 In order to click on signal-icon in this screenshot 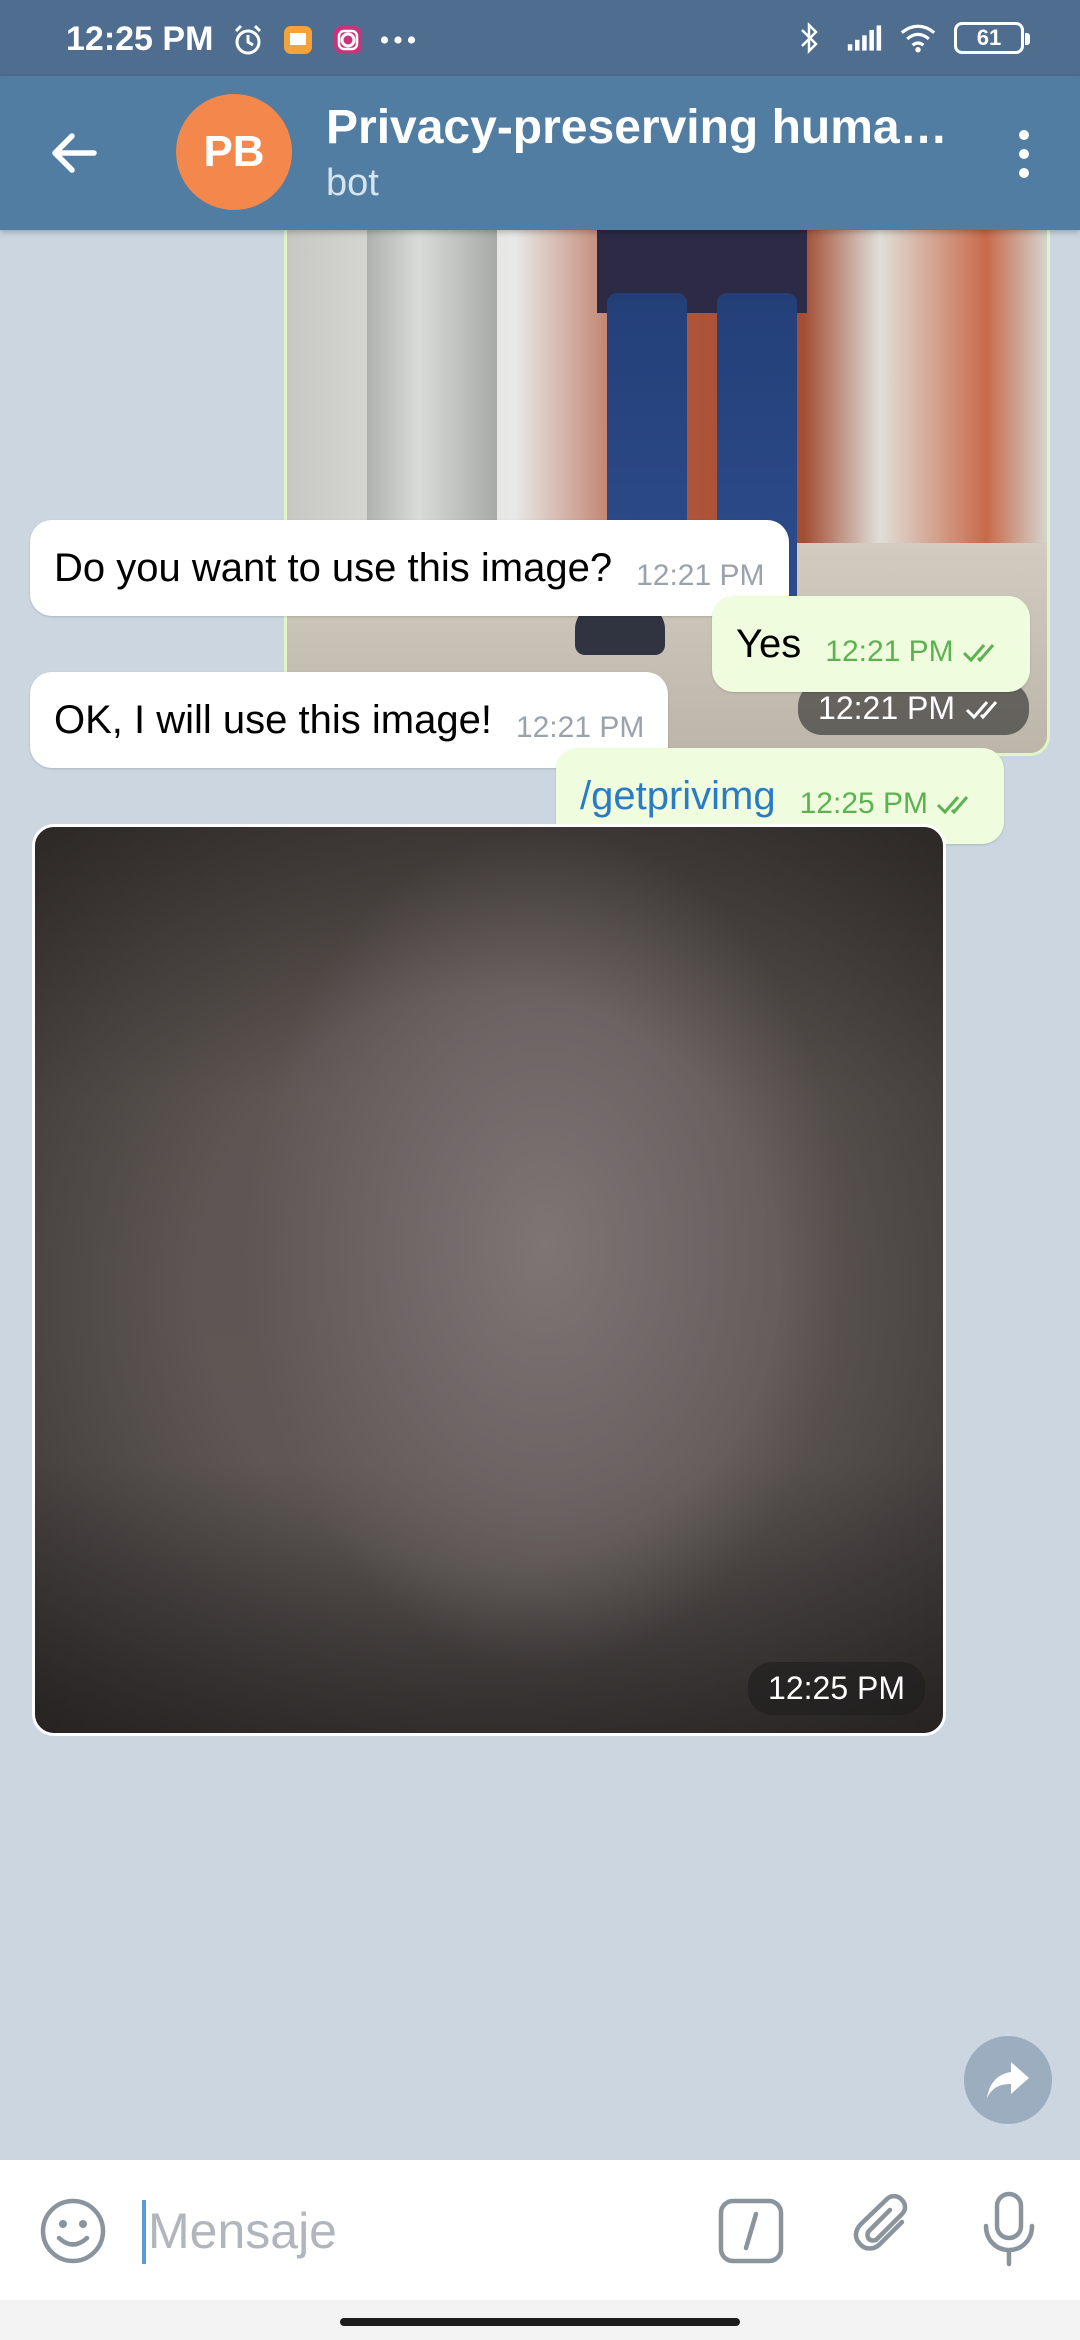, I will do `click(864, 38)`.